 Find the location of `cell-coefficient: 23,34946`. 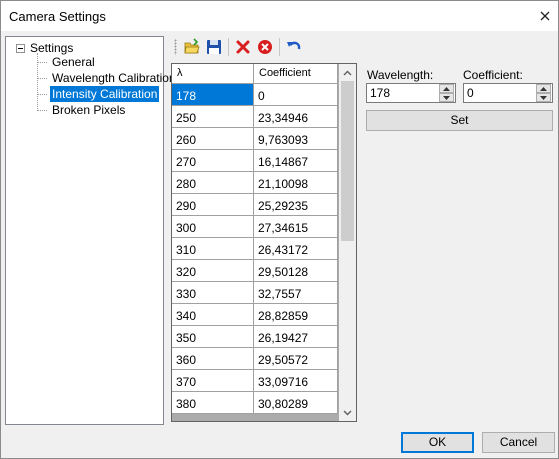

cell-coefficient: 23,34946 is located at coordinates (296, 117).